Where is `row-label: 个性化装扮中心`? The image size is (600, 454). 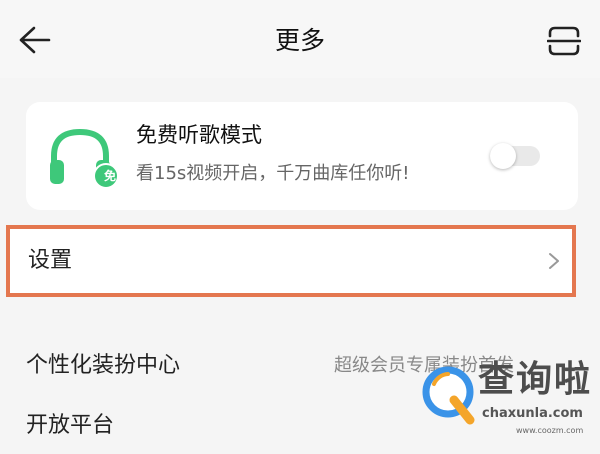
row-label: 个性化装扮中心 is located at coordinates (103, 365).